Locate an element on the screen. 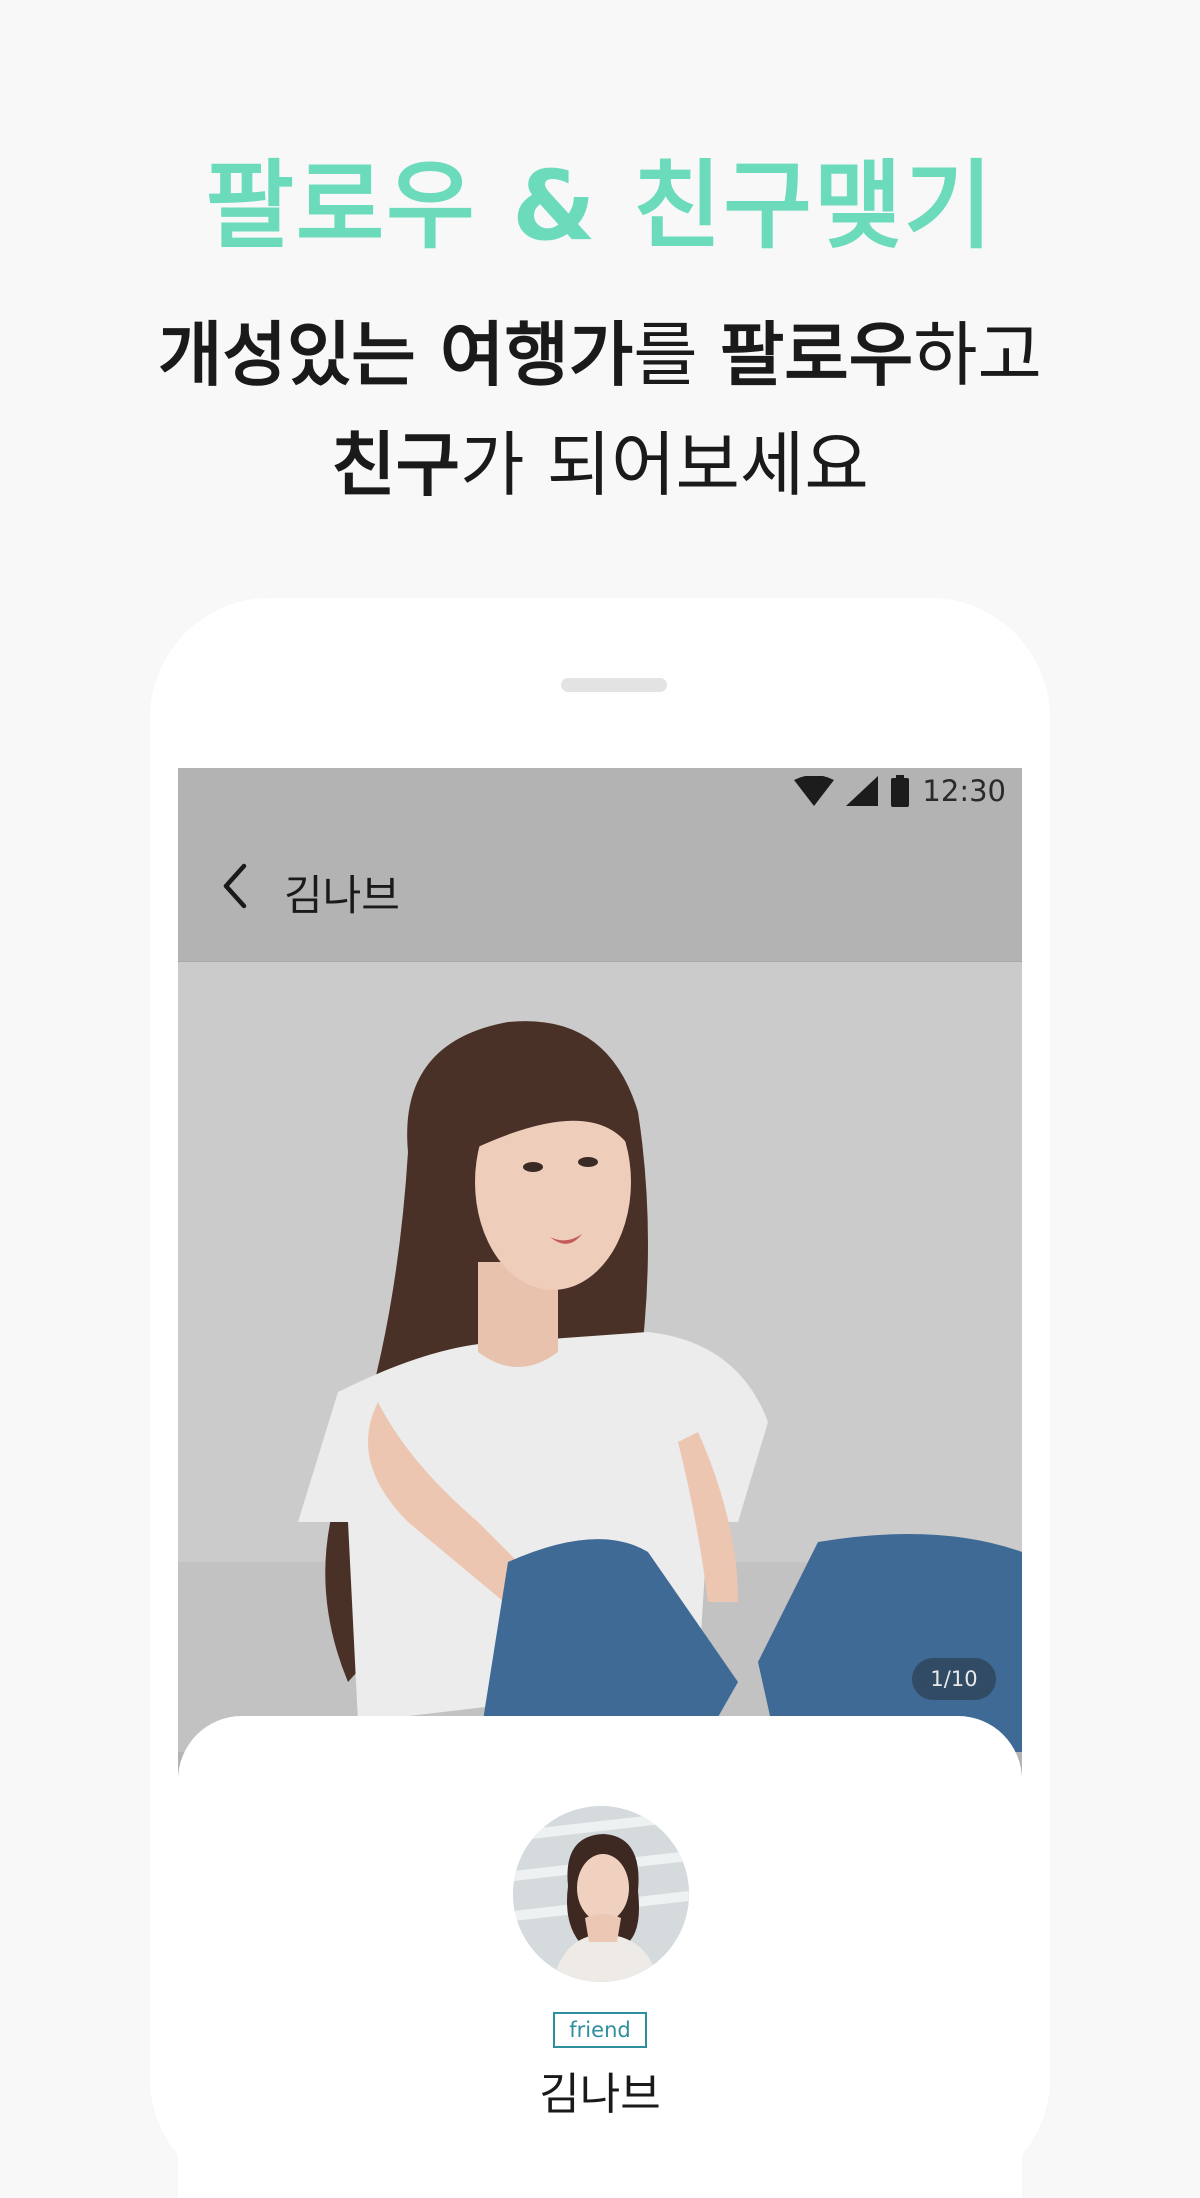 This screenshot has width=1200, height=2198. friend-badge: friend is located at coordinates (600, 2030).